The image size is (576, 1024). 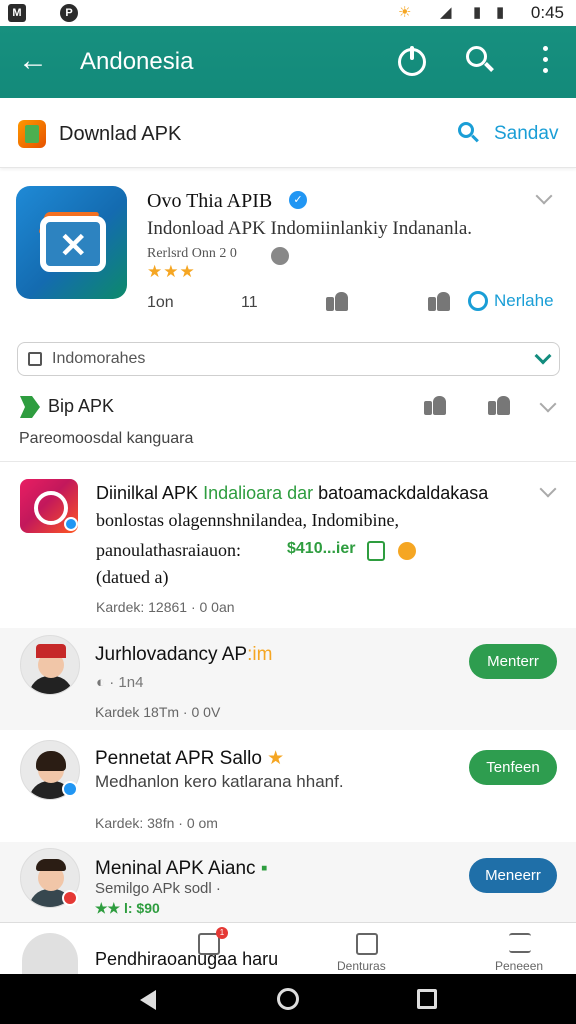 What do you see at coordinates (407, 551) in the screenshot?
I see `coin-icon` at bounding box center [407, 551].